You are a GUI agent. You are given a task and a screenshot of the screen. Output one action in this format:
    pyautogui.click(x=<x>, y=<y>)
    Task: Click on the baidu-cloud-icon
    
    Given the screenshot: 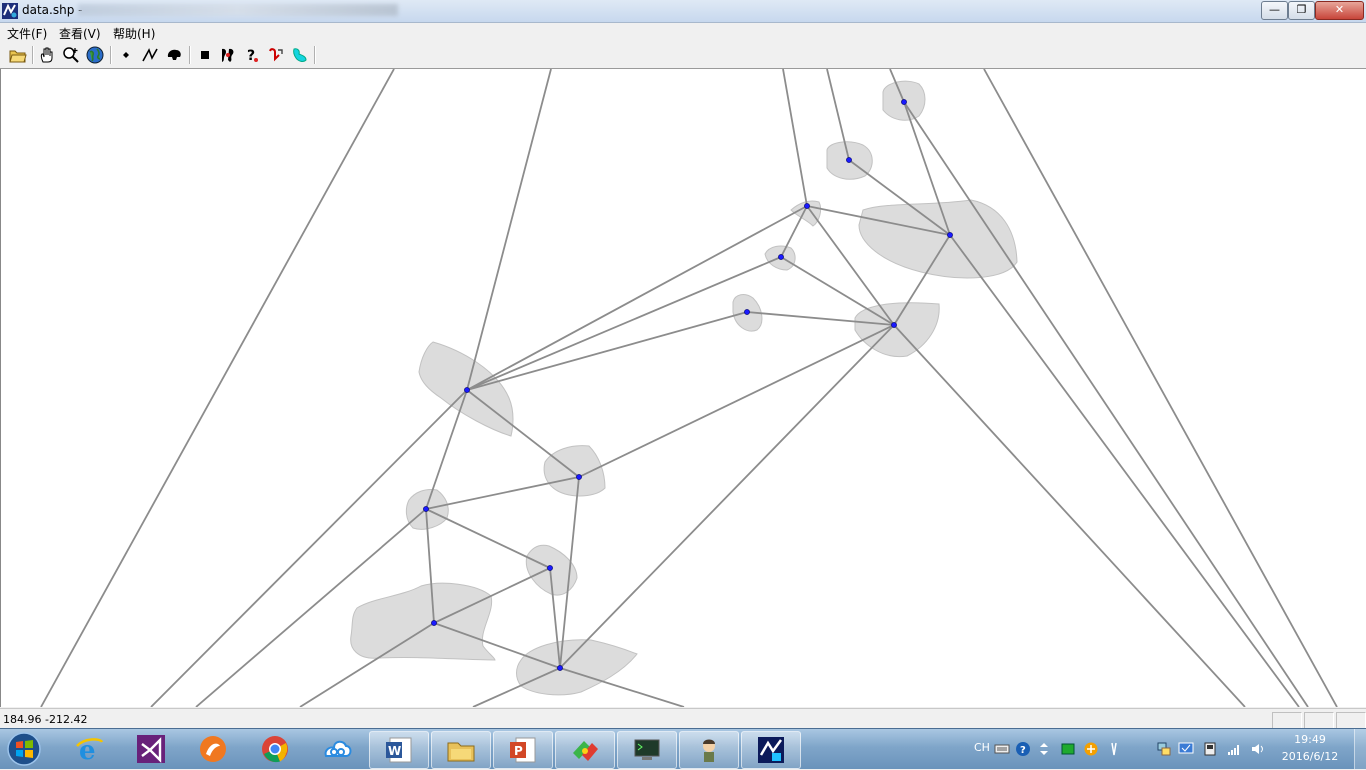 What is the action you would take?
    pyautogui.click(x=337, y=749)
    